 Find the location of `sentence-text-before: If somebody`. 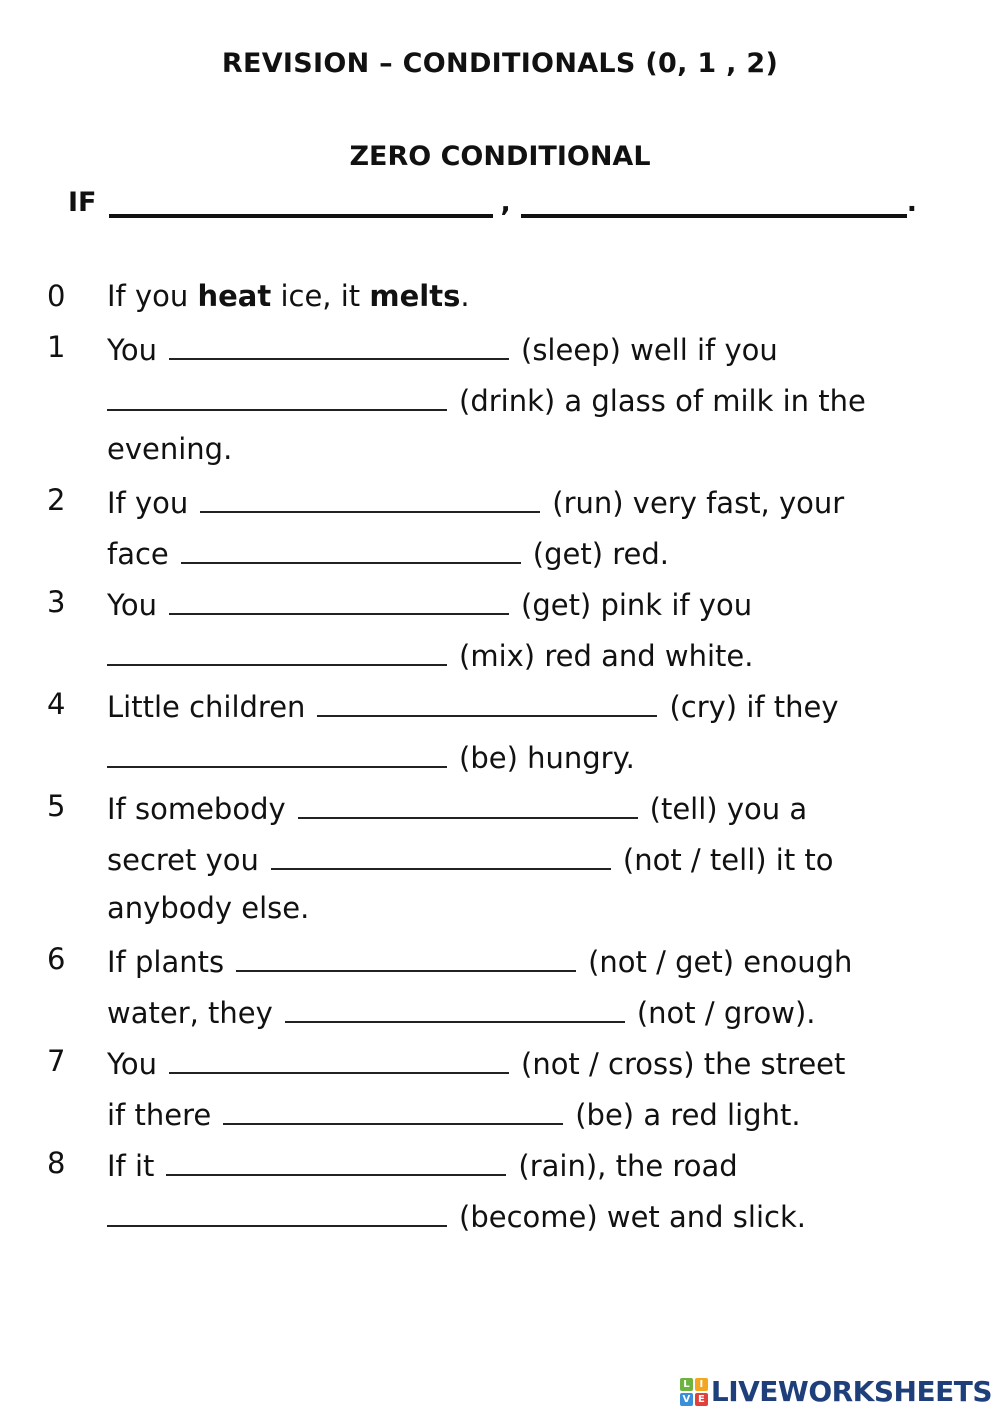

sentence-text-before: If somebody is located at coordinates (196, 809).